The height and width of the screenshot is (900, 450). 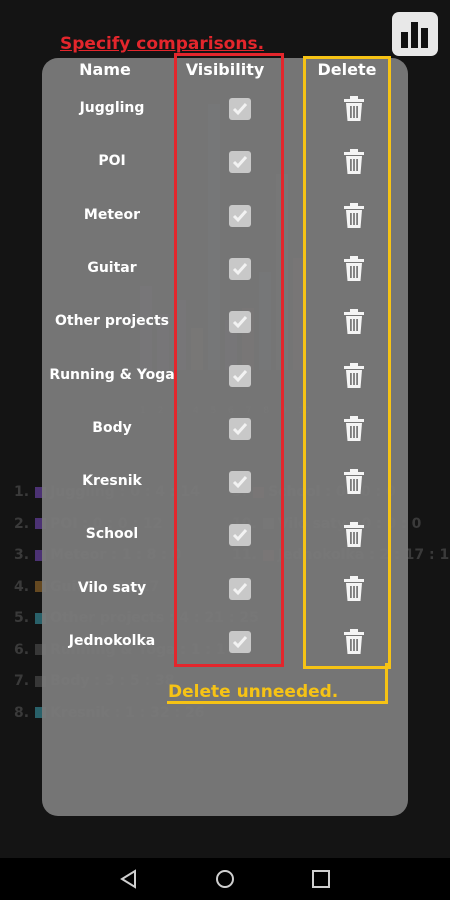 I want to click on system-nav-bar, so click(x=225, y=879).